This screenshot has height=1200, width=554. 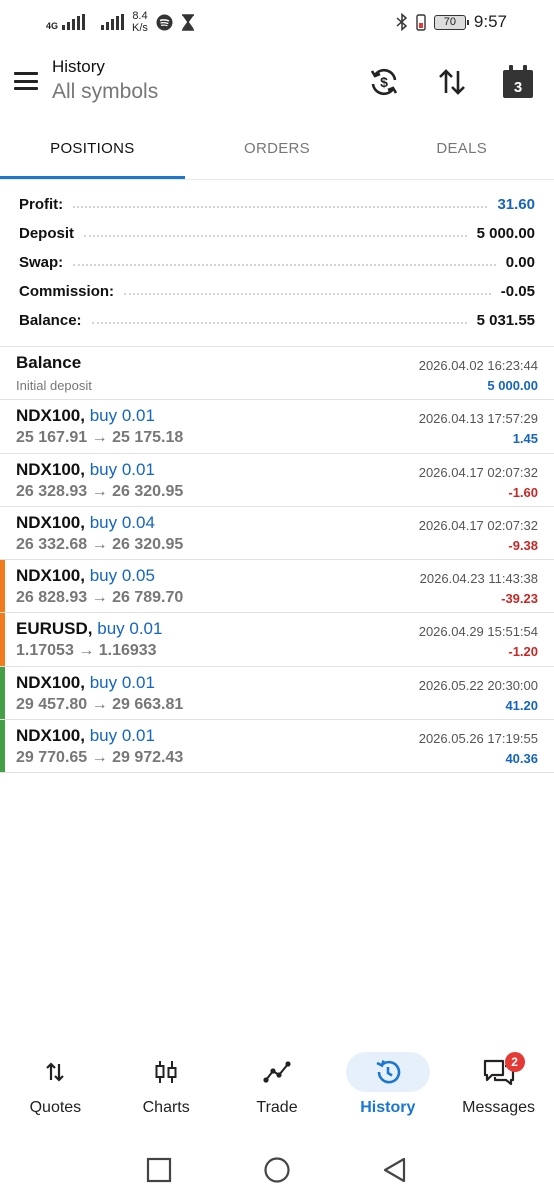 What do you see at coordinates (277, 1170) in the screenshot?
I see `home-icon` at bounding box center [277, 1170].